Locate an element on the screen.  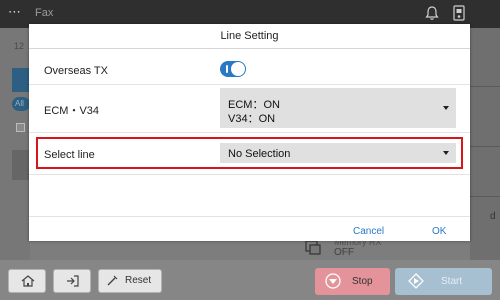
background-all-pill: All is located at coordinates (21, 104).